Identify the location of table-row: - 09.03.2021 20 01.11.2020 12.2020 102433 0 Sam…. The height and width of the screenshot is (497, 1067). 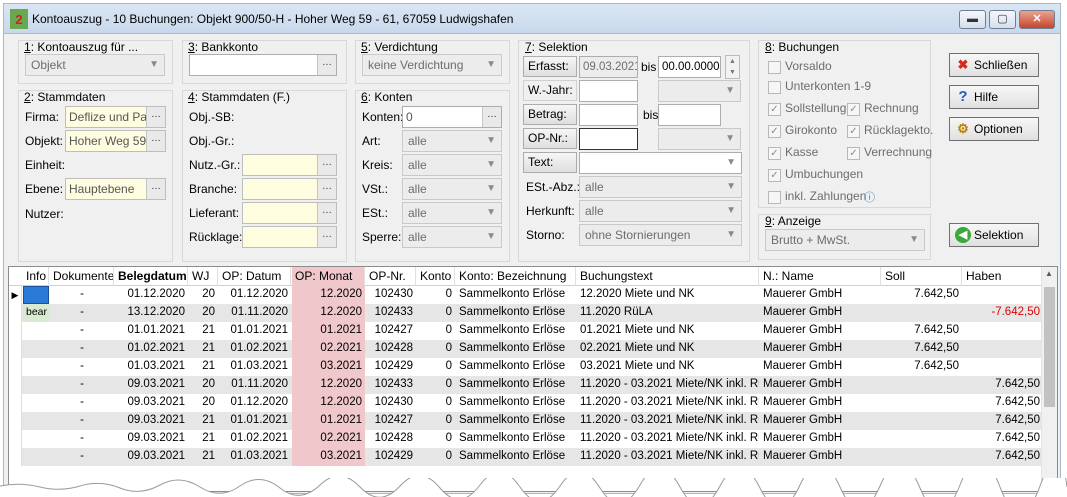
(526, 385).